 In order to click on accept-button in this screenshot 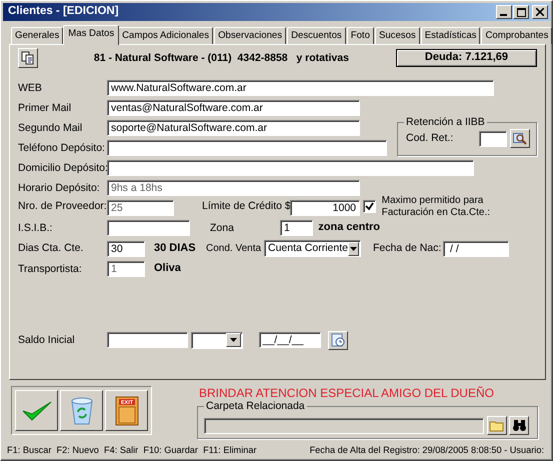, I will do `click(36, 410)`.